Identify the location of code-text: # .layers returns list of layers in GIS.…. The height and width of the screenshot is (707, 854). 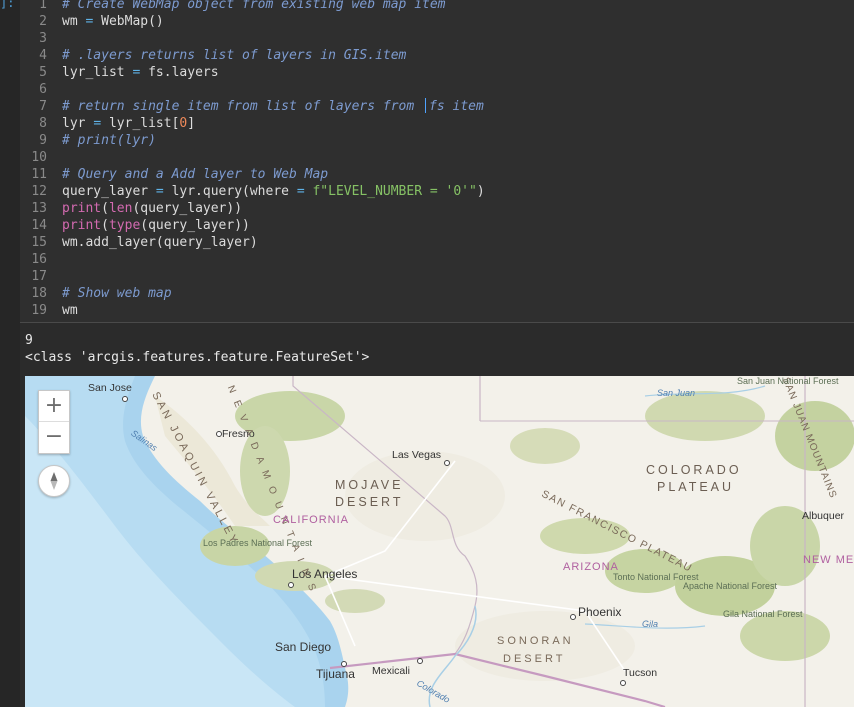
(234, 55).